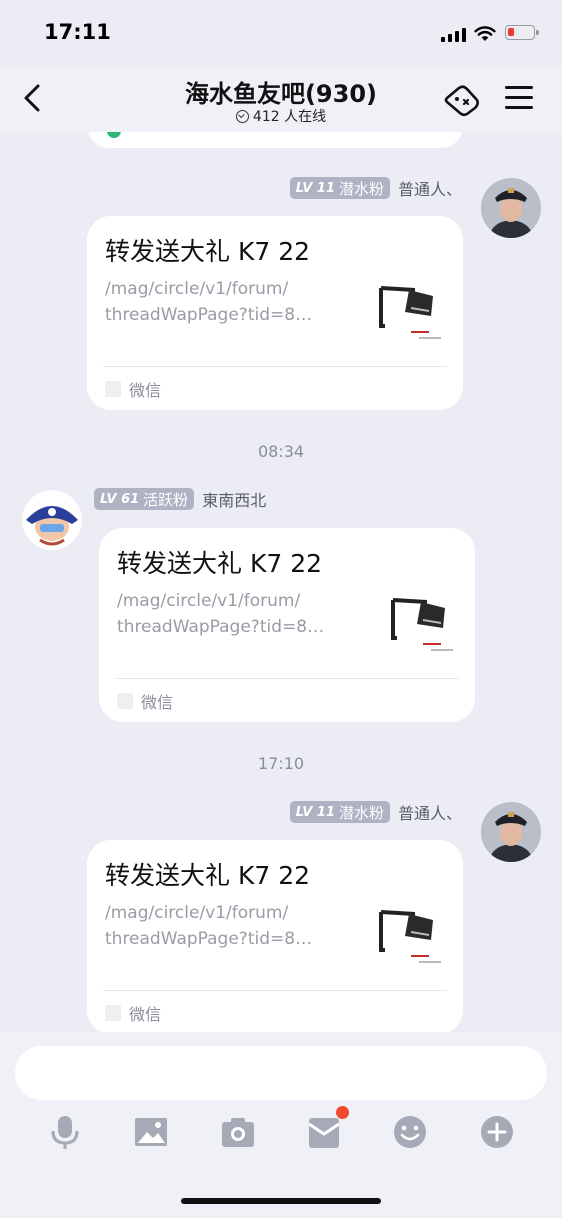 This screenshot has width=562, height=1218. What do you see at coordinates (281, 33) in the screenshot?
I see `status-bar: 17:11` at bounding box center [281, 33].